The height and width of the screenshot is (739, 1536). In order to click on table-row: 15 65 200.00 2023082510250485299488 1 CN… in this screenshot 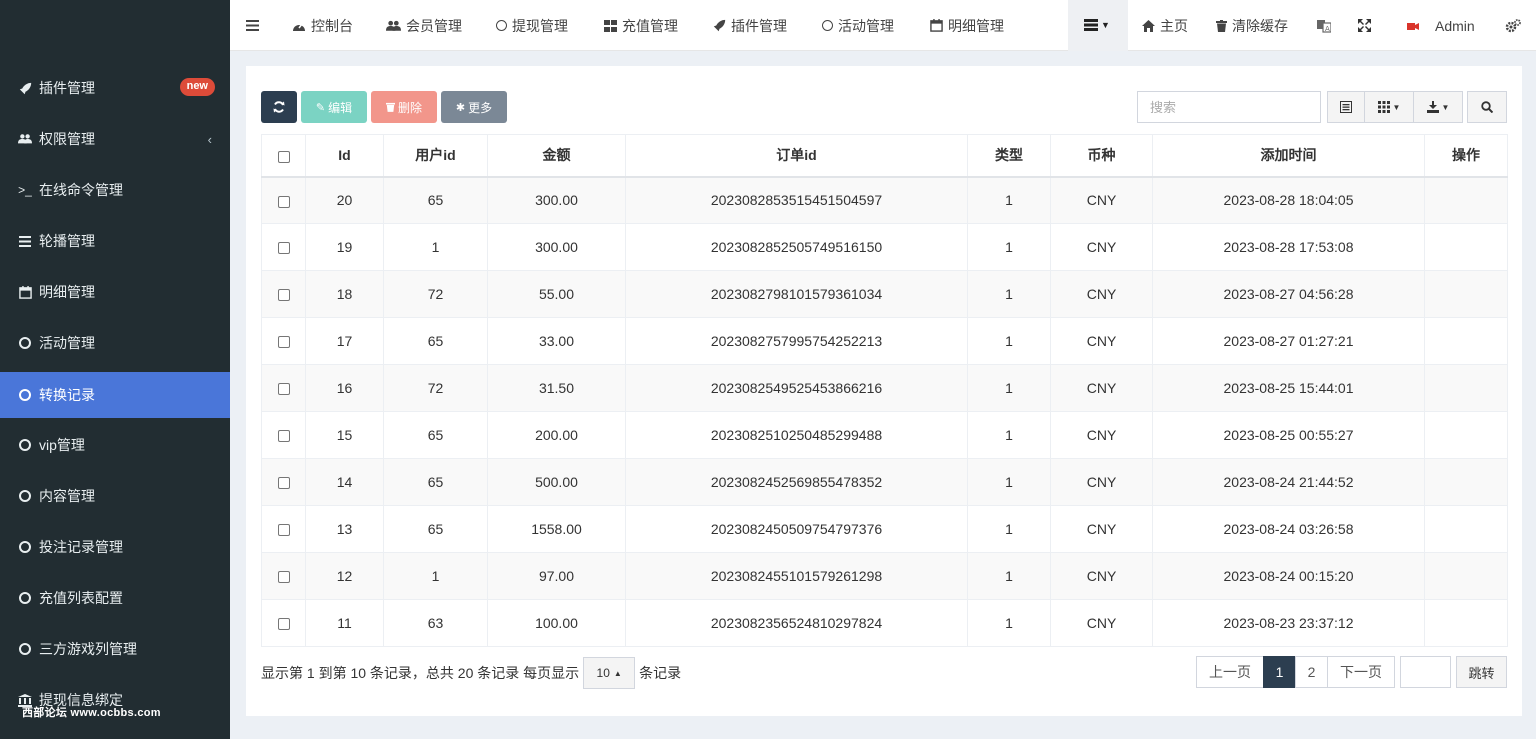, I will do `click(884, 435)`.